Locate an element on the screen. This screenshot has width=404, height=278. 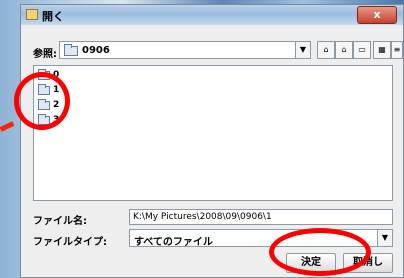
title-bar: 開く x is located at coordinates (212, 15).